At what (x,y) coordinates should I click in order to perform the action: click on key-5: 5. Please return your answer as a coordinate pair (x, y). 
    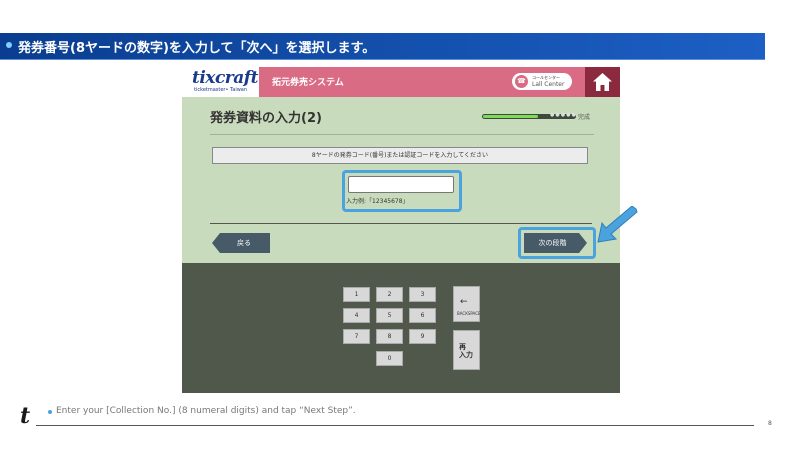
    Looking at the image, I should click on (389, 315).